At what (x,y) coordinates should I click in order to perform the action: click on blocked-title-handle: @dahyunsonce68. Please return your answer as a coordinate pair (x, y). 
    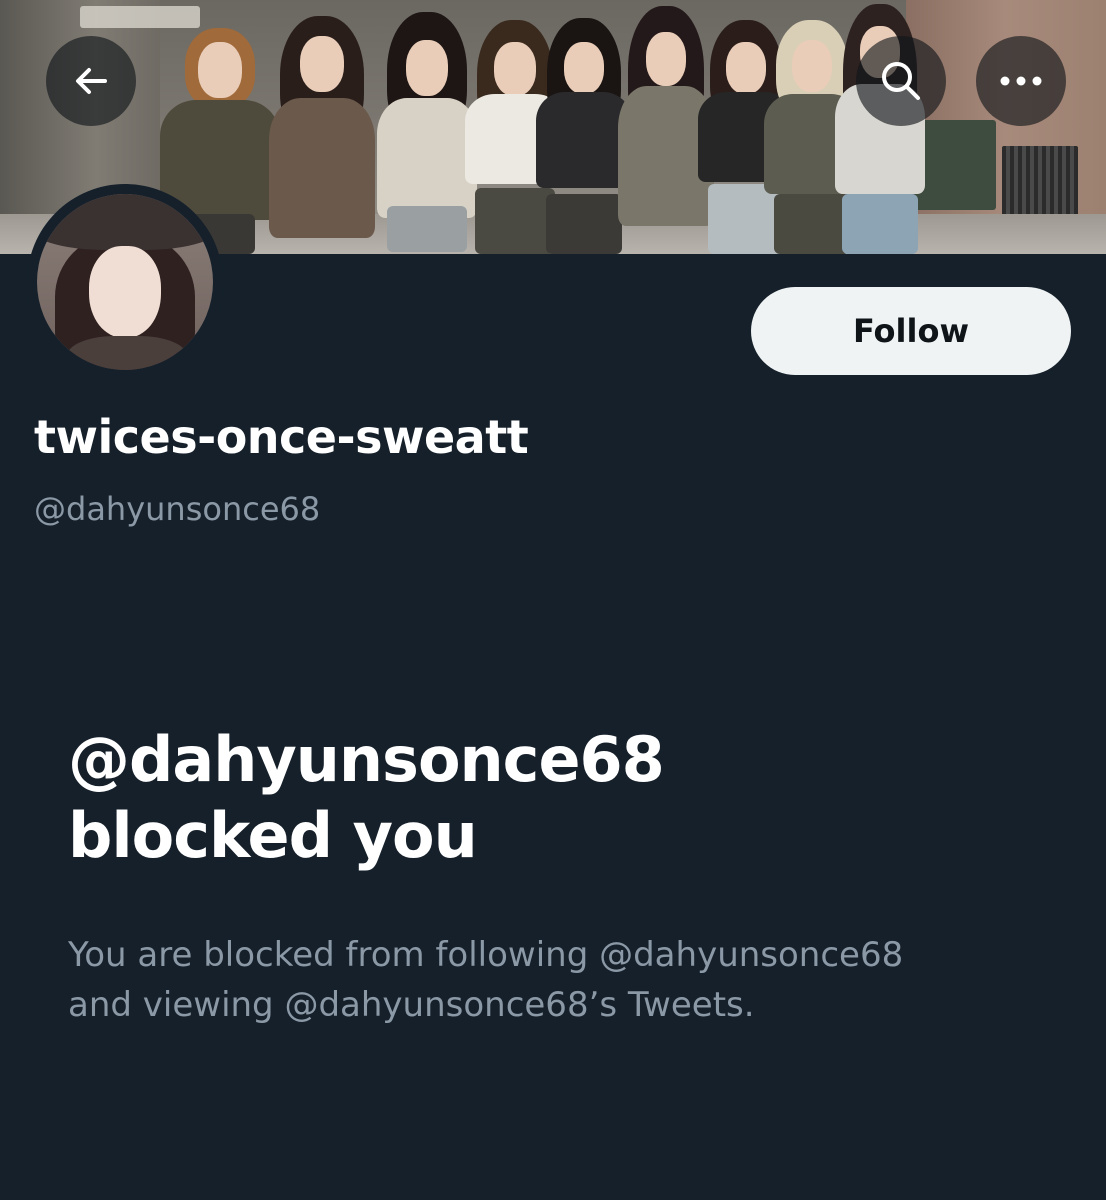
    Looking at the image, I should click on (366, 759).